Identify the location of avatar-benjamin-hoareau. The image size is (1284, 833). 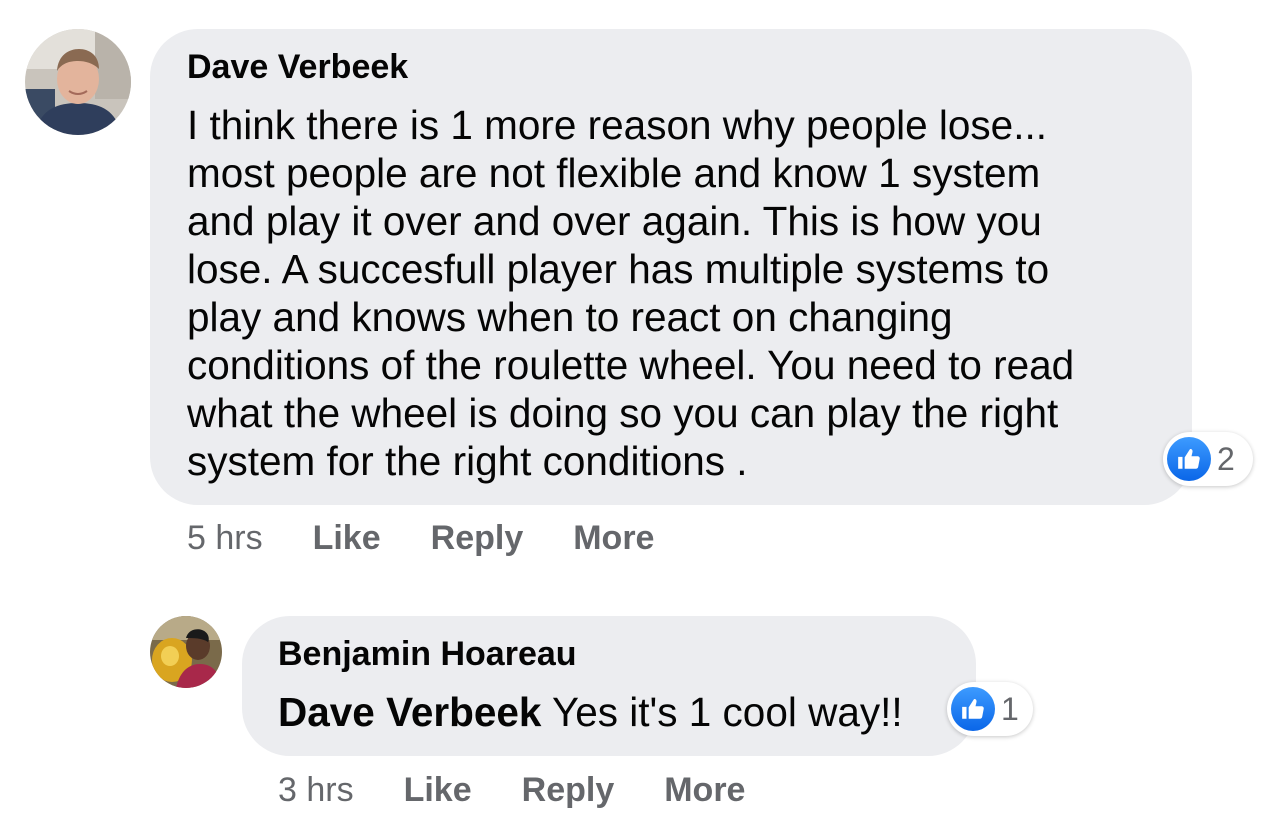
(186, 652).